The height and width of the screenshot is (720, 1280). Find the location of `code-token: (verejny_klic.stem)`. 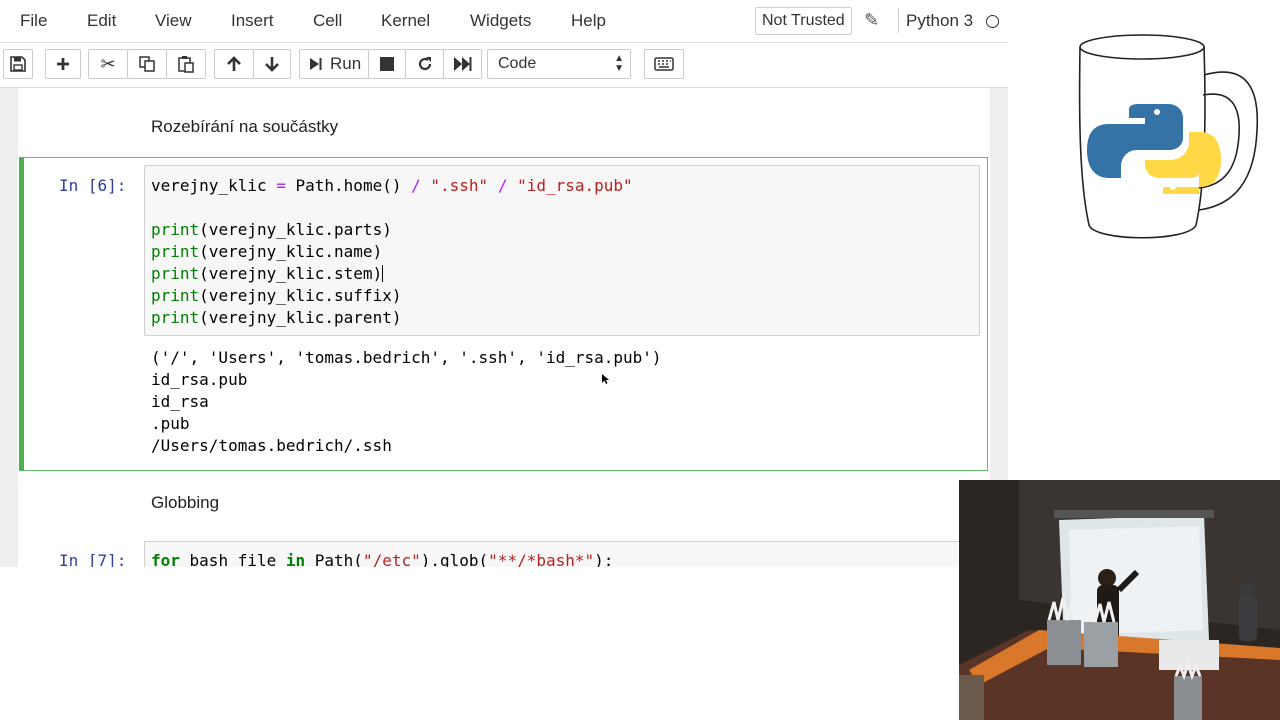

code-token: (verejny_klic.stem) is located at coordinates (291, 273).